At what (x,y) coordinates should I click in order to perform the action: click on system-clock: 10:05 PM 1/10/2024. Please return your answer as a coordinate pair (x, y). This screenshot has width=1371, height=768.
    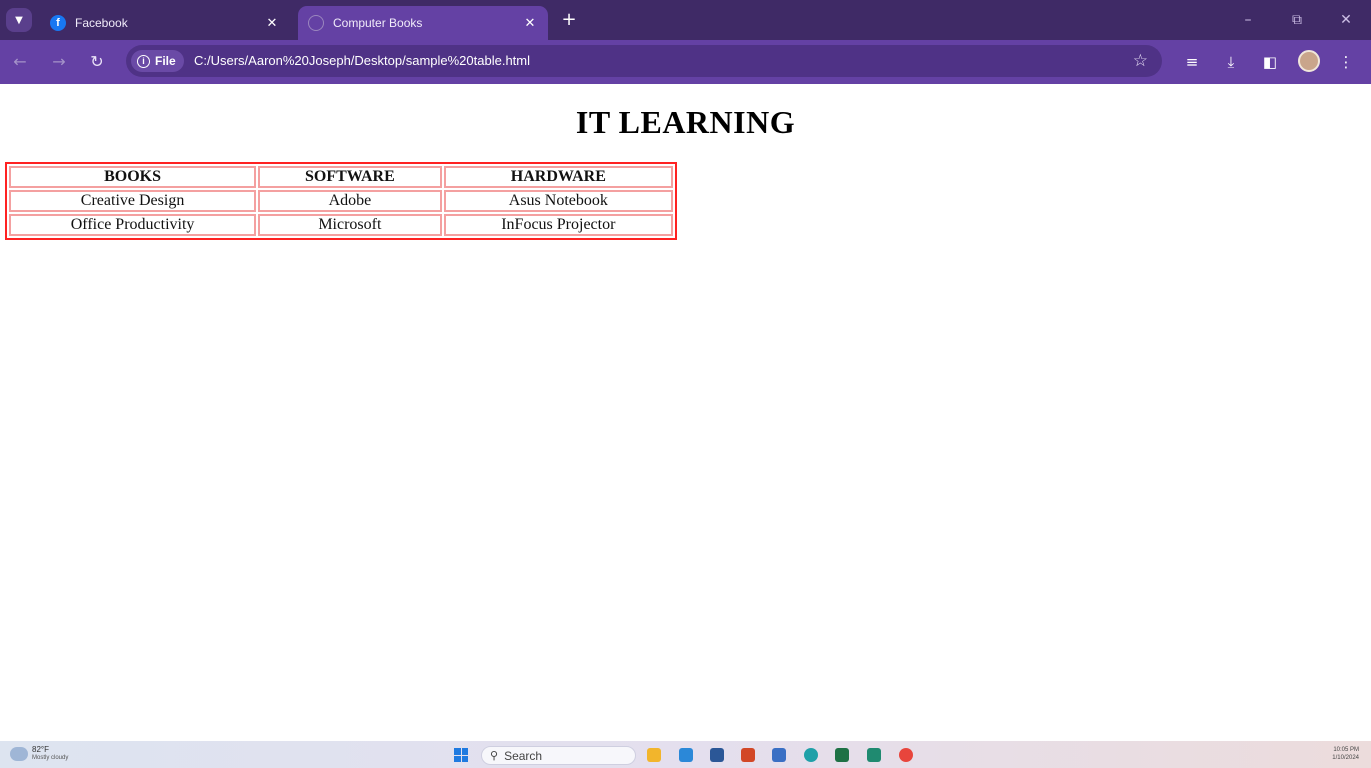
    Looking at the image, I should click on (1345, 754).